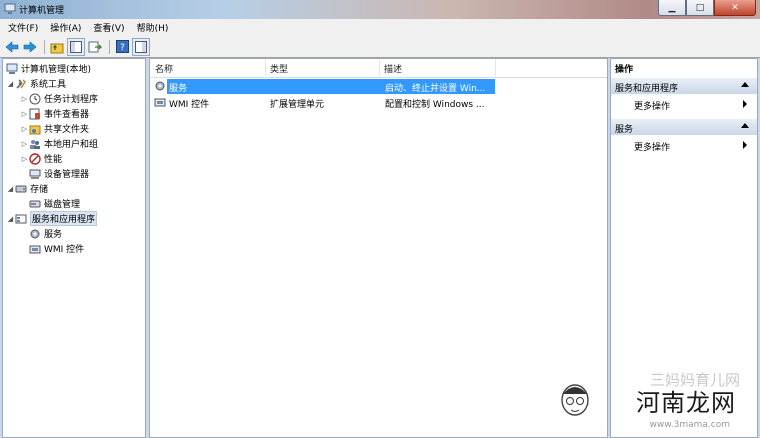 Image resolution: width=760 pixels, height=438 pixels. I want to click on show-hide-action-pane-button, so click(141, 46).